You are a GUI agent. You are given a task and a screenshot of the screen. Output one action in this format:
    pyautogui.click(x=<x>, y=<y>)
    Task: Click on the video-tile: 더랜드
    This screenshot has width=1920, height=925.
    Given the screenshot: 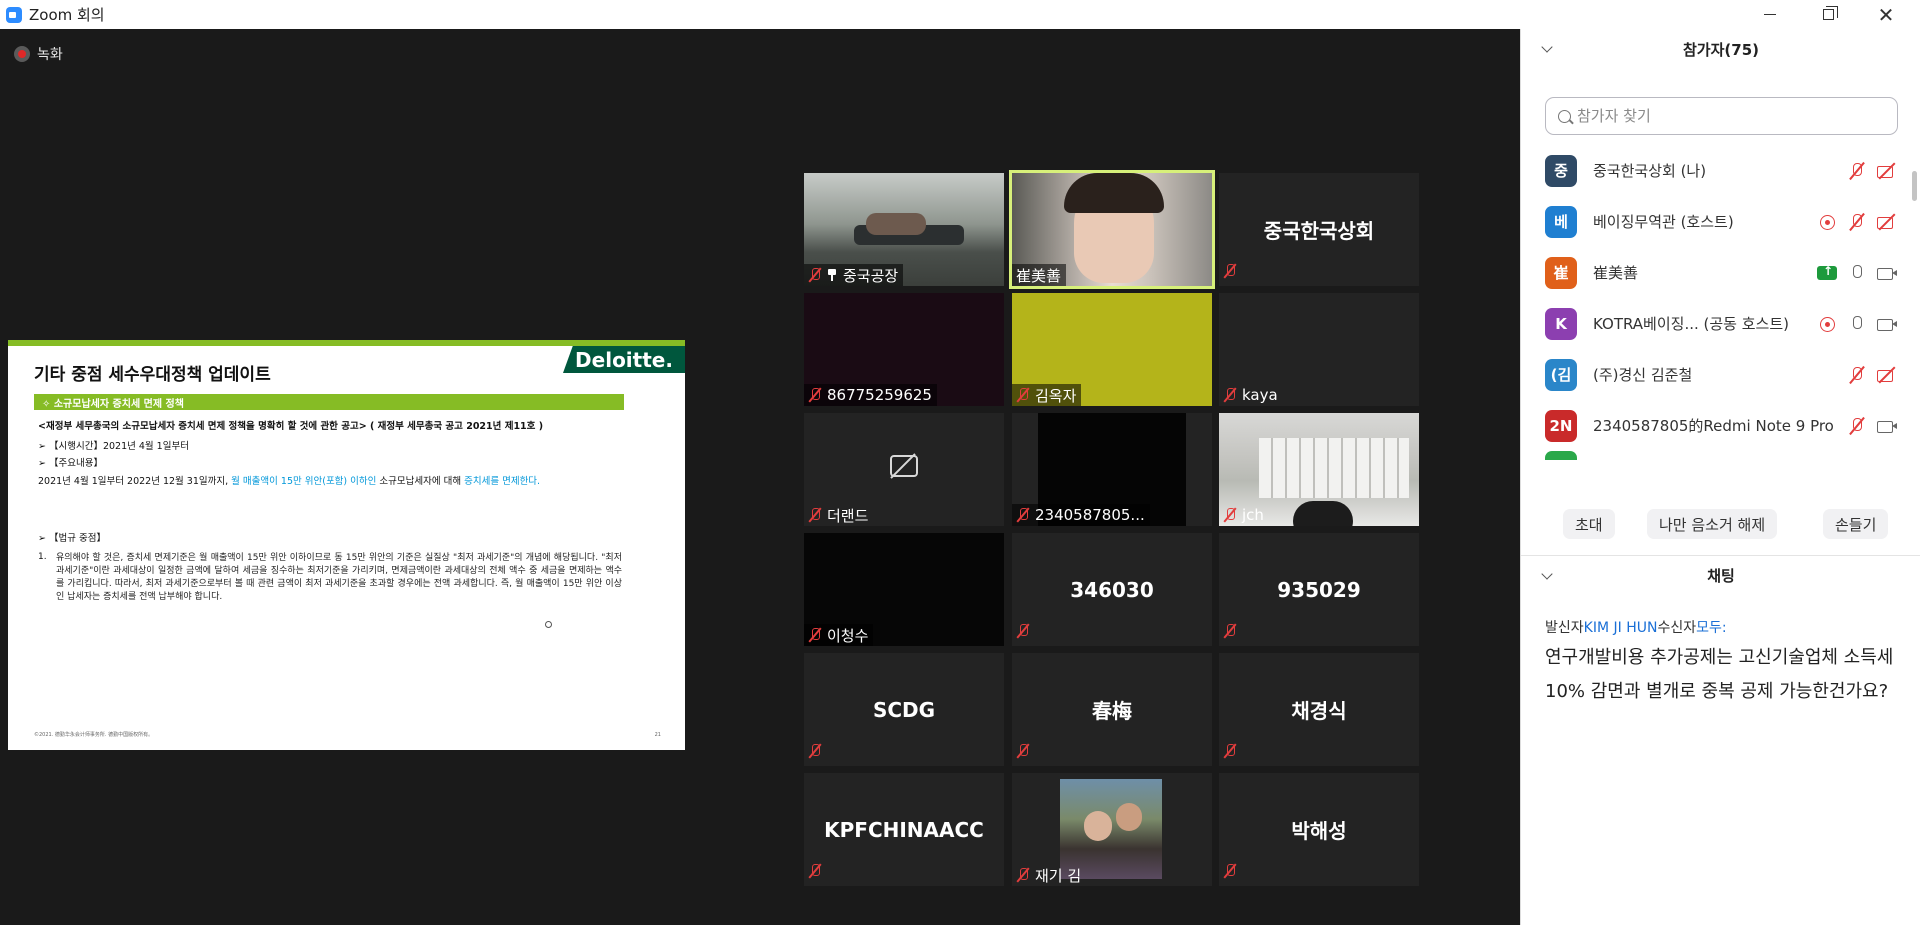 What is the action you would take?
    pyautogui.click(x=904, y=469)
    